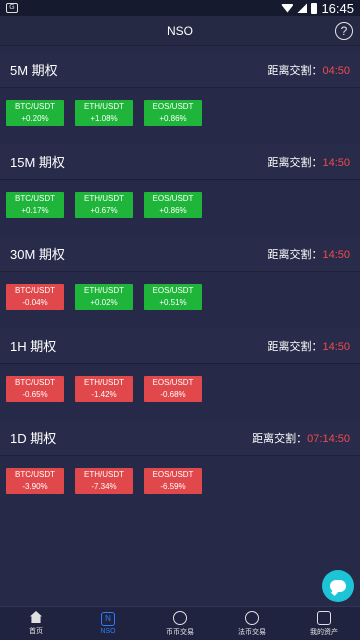 This screenshot has height=640, width=360. What do you see at coordinates (35, 302) in the screenshot?
I see `pair-change: -0.04%` at bounding box center [35, 302].